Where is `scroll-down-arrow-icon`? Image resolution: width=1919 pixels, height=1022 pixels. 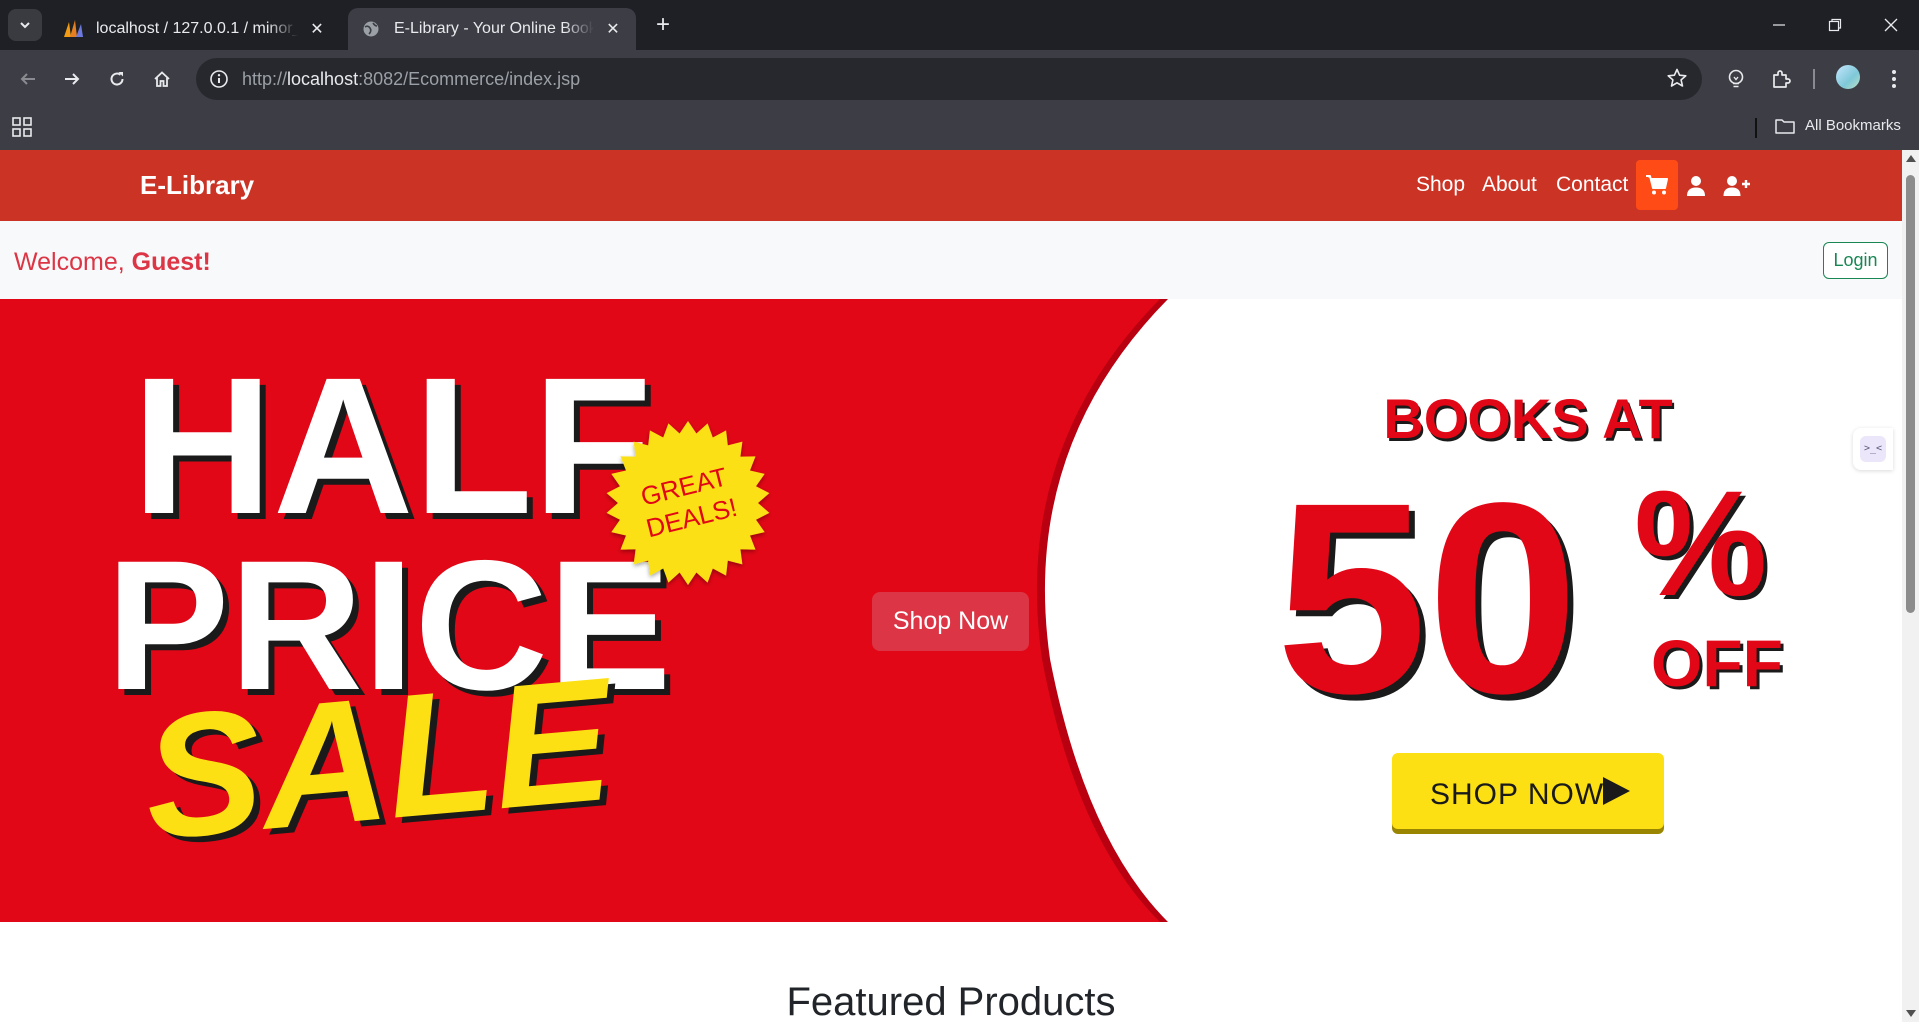
scroll-down-arrow-icon is located at coordinates (1911, 1013).